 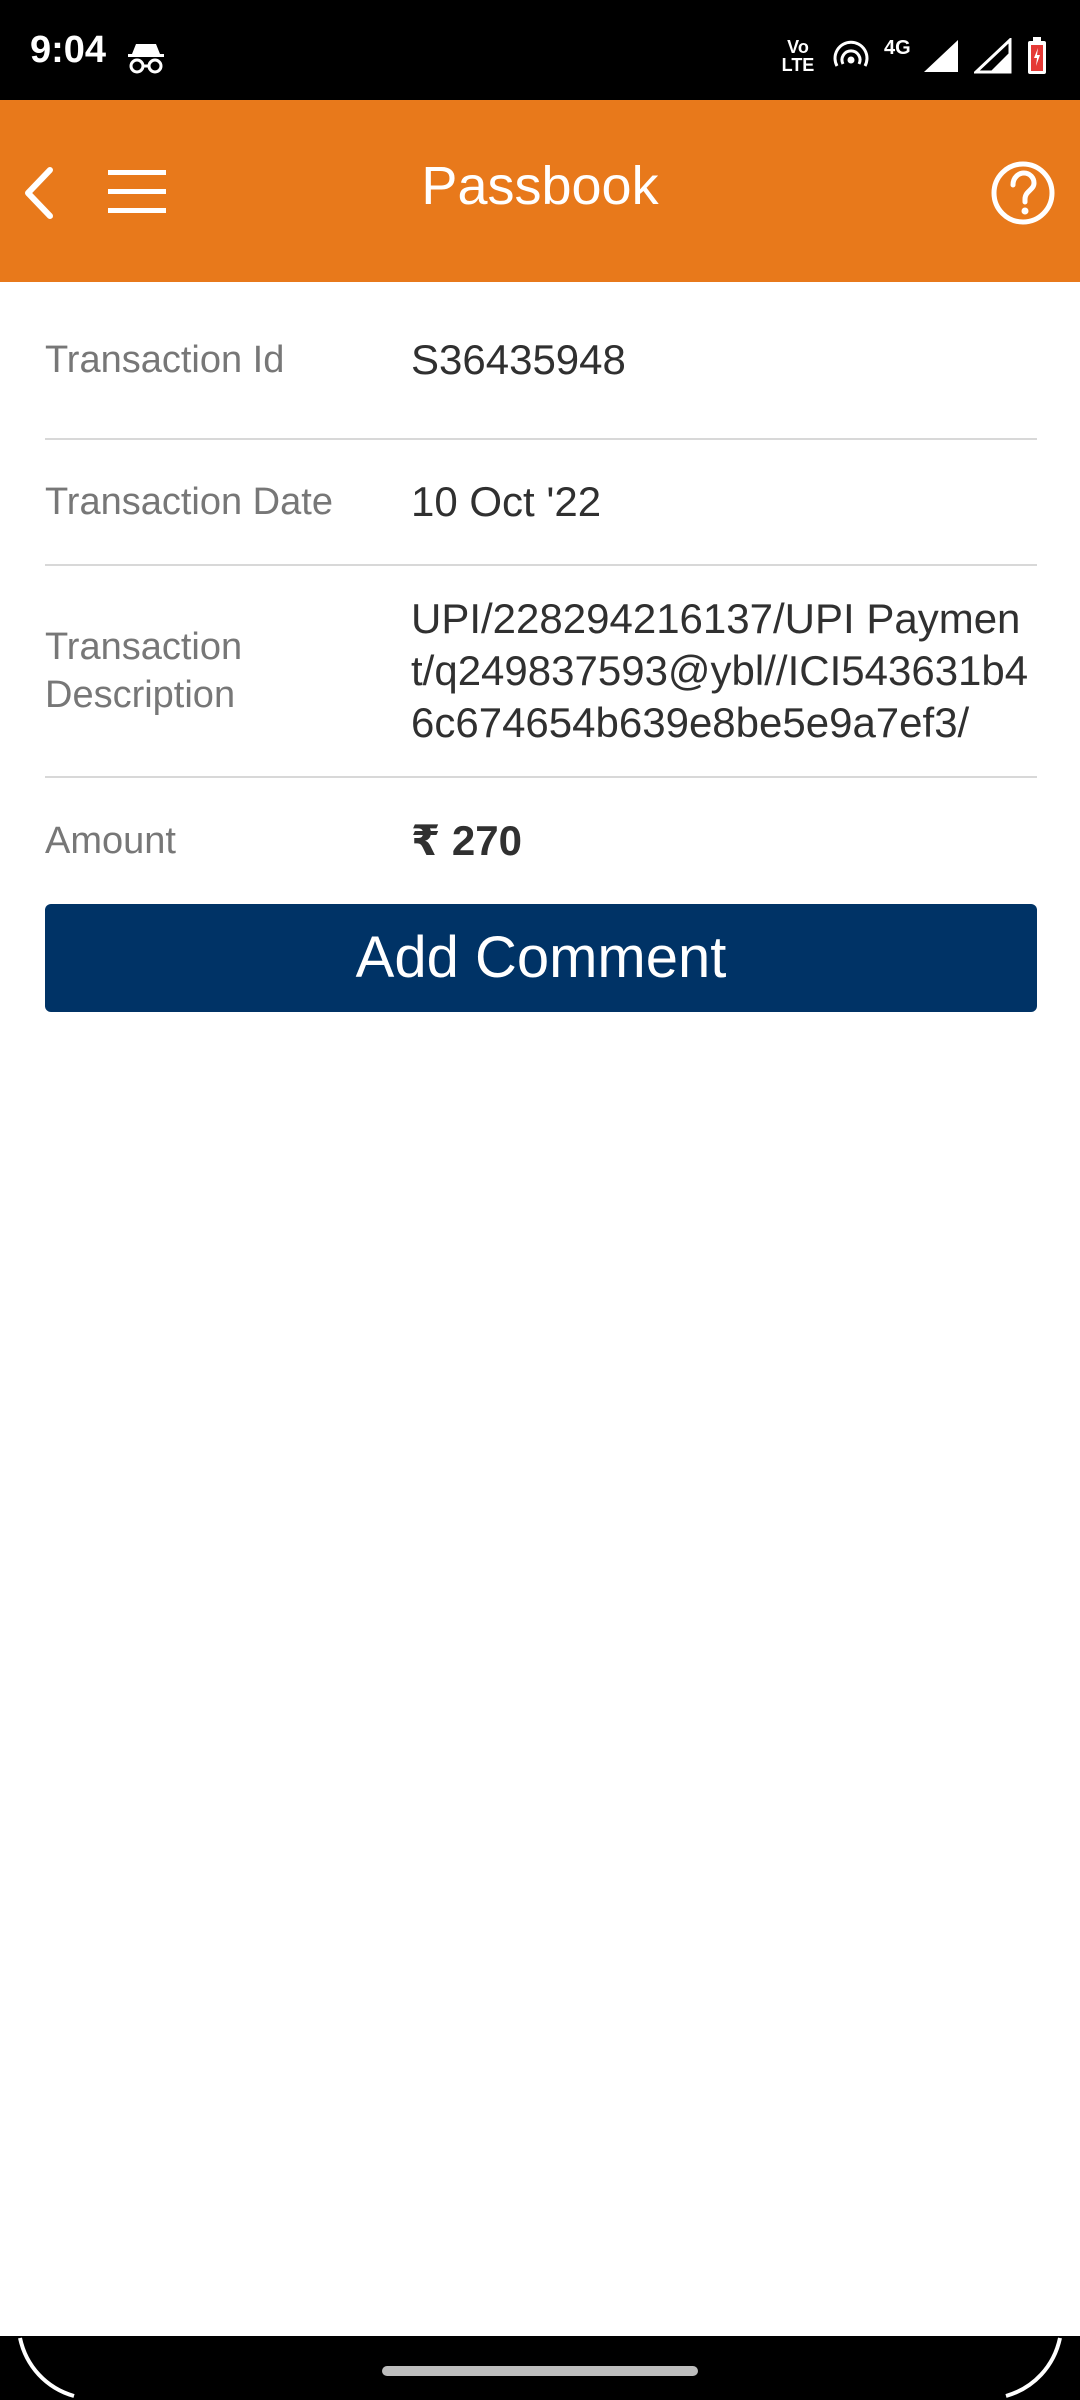 What do you see at coordinates (518, 359) in the screenshot?
I see `transaction-id-value: S36435948` at bounding box center [518, 359].